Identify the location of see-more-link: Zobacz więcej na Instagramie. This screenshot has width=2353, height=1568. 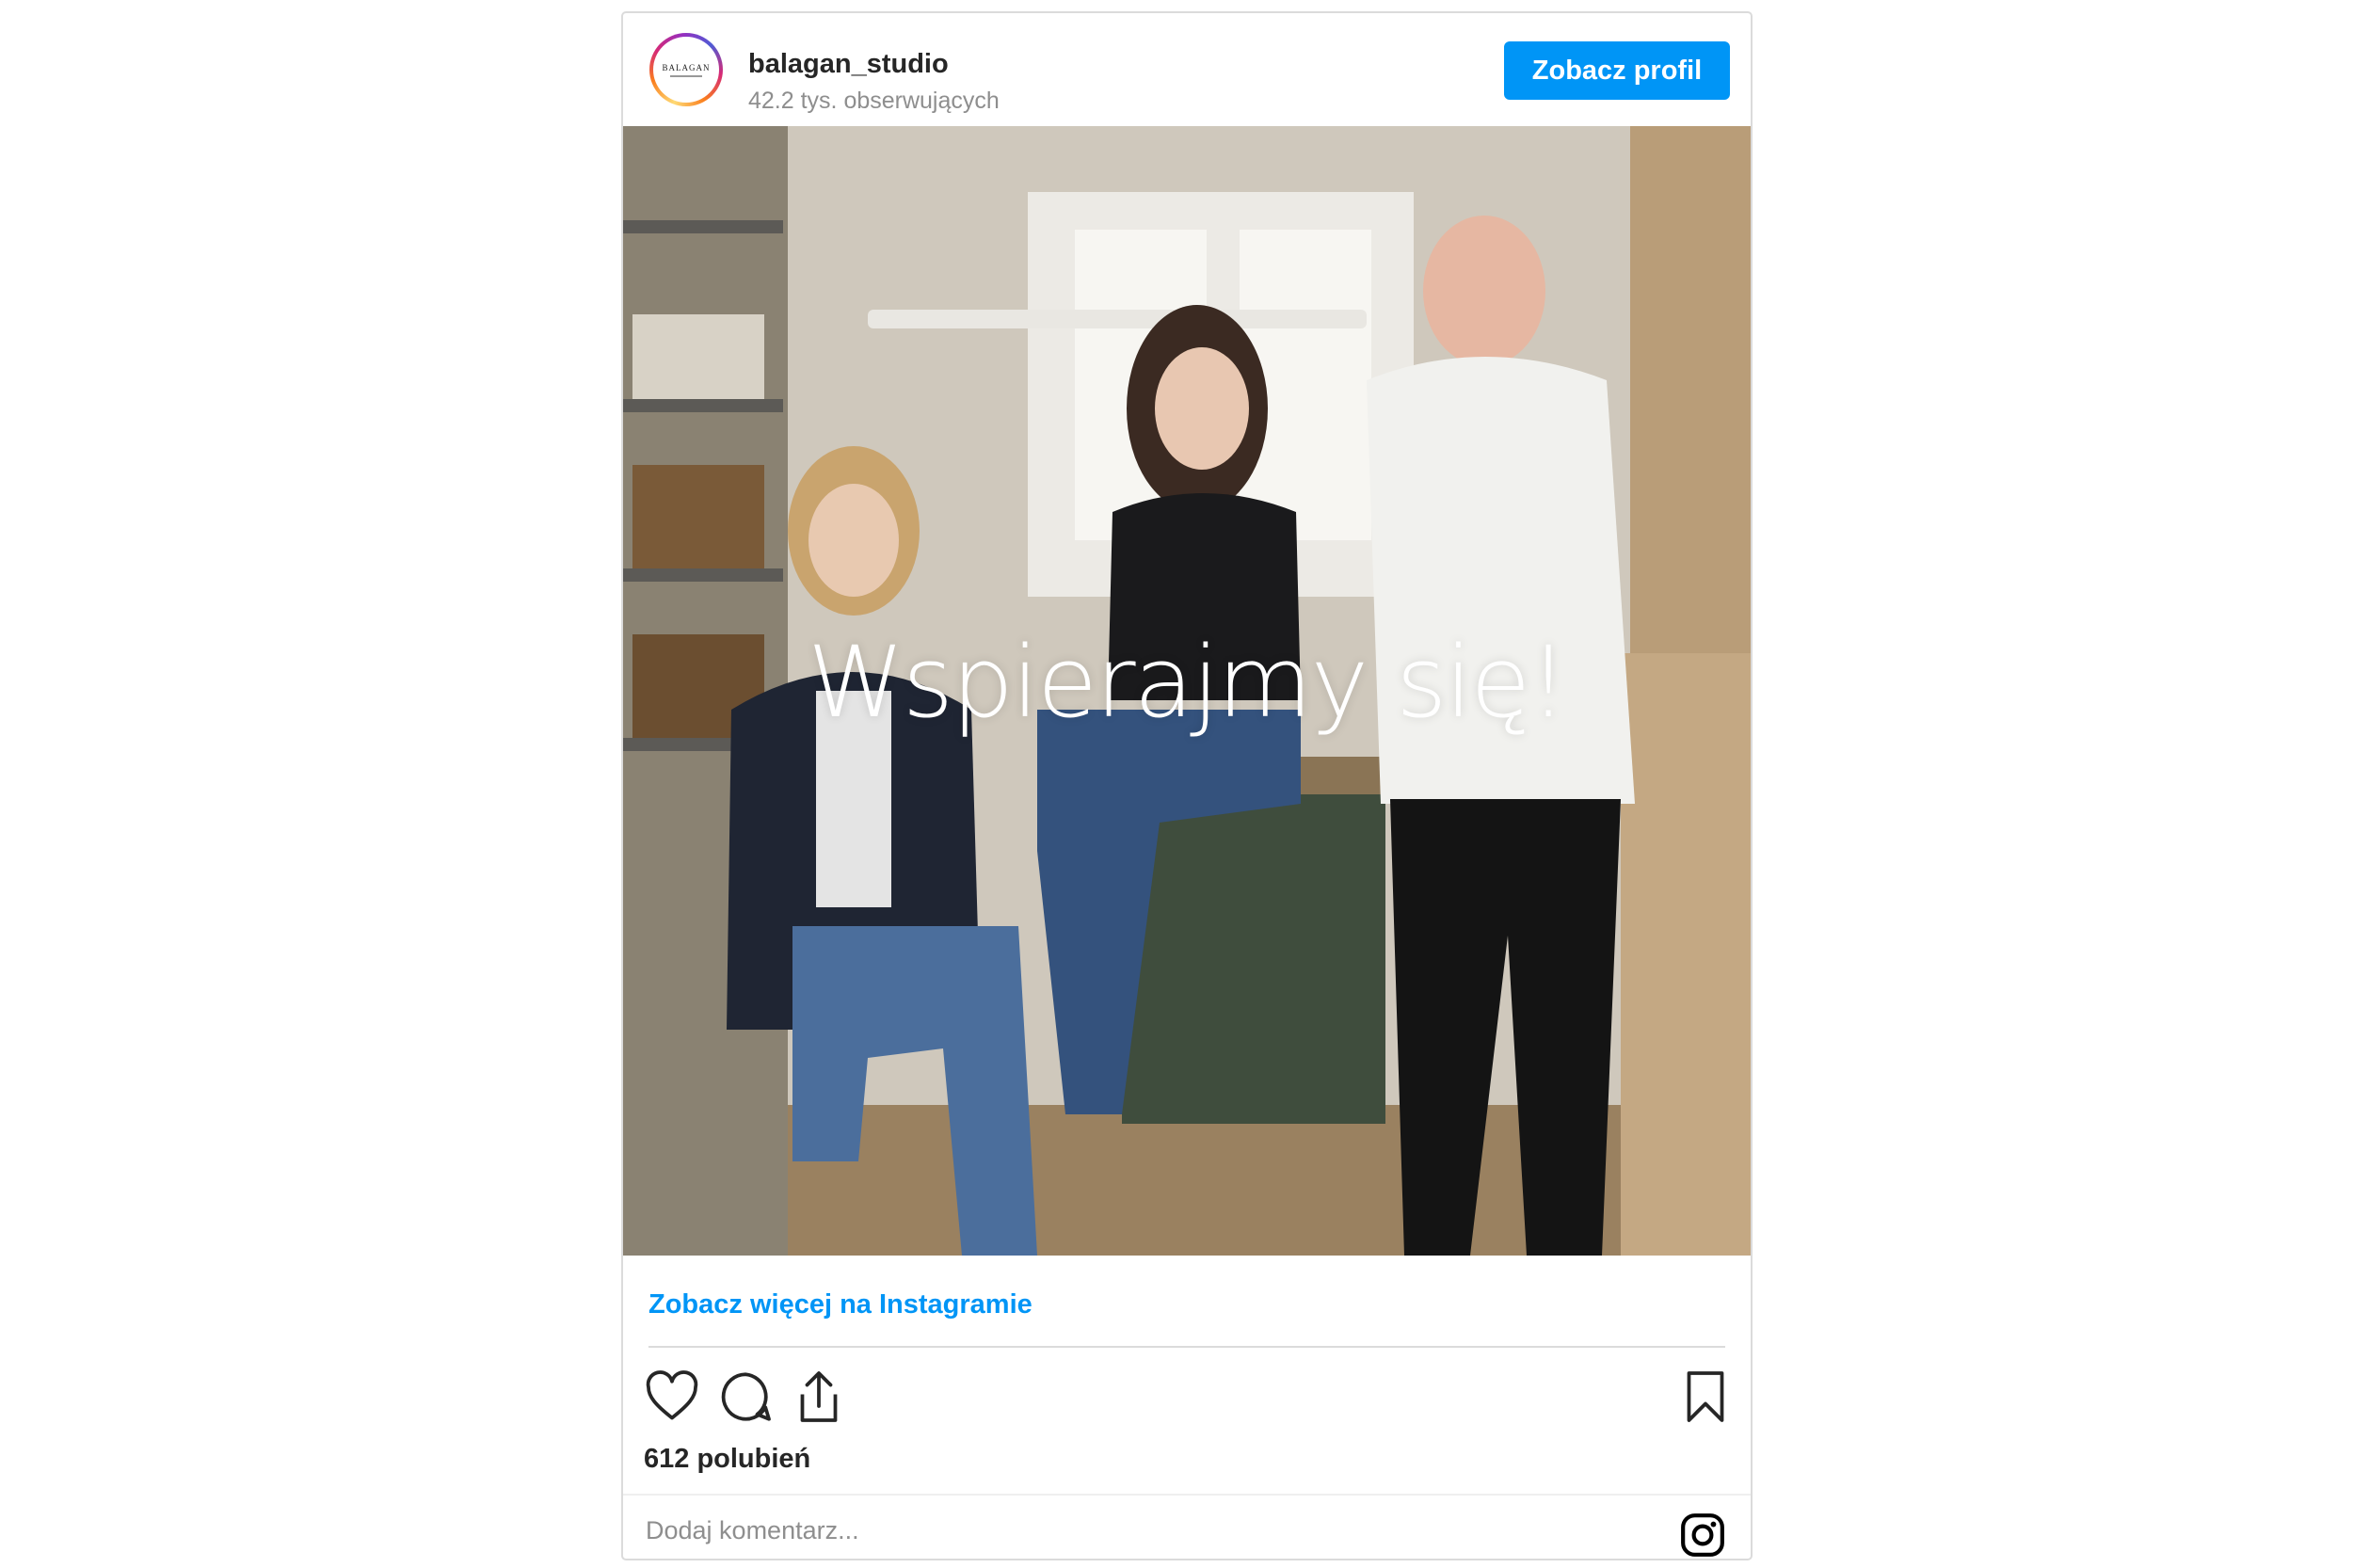
(840, 1304).